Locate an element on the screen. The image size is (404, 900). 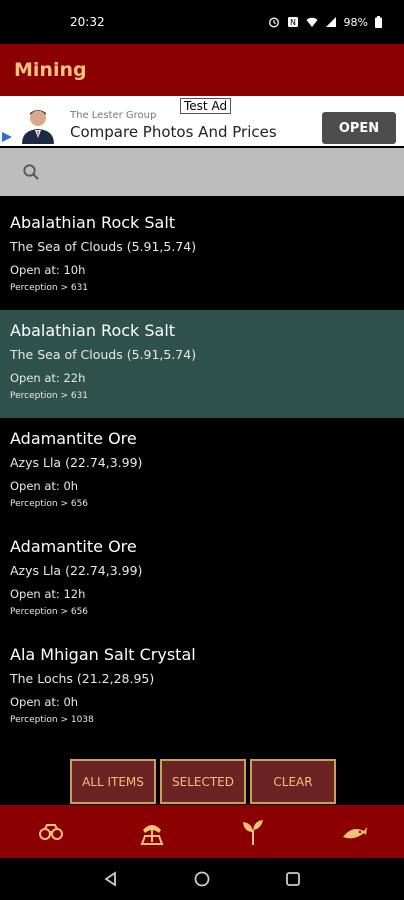
item-name: Ala Mhigan Salt Crystal is located at coordinates (103, 654).